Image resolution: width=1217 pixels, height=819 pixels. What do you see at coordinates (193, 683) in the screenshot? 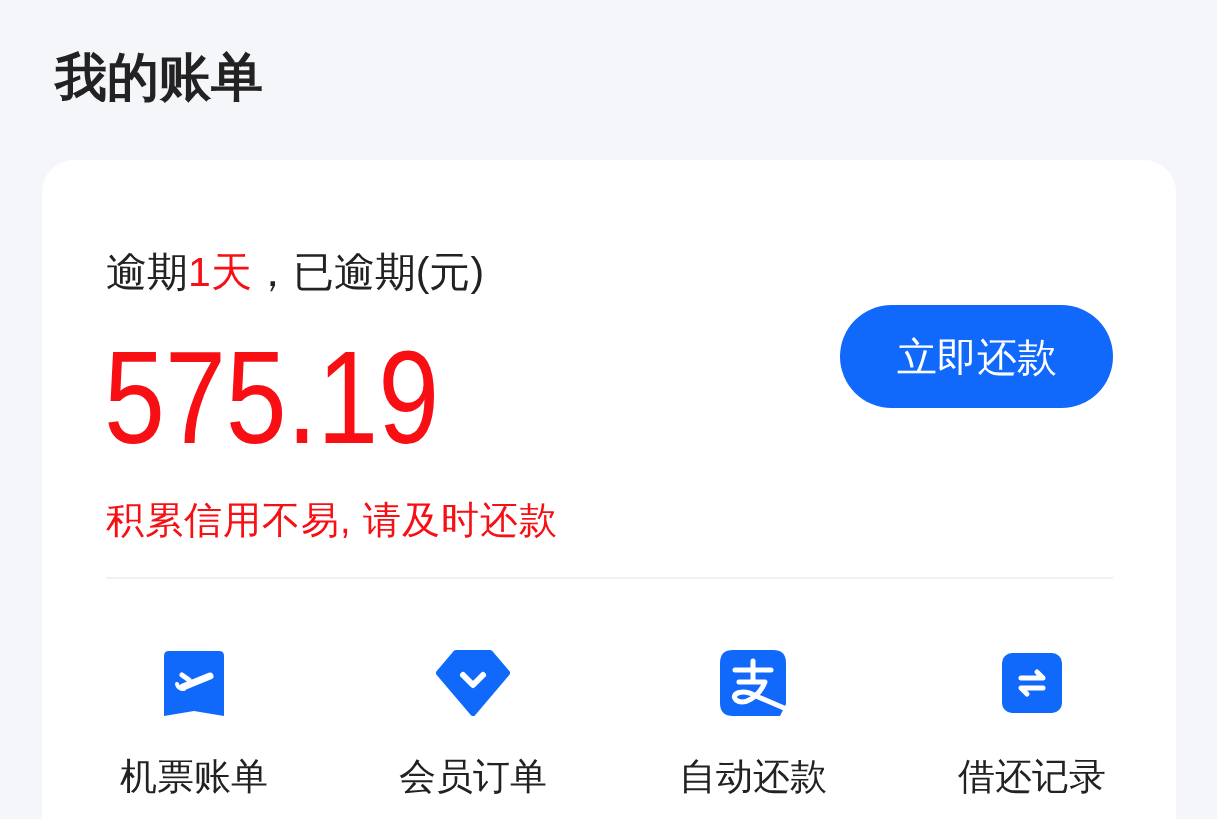
I see `ticket-plane-icon` at bounding box center [193, 683].